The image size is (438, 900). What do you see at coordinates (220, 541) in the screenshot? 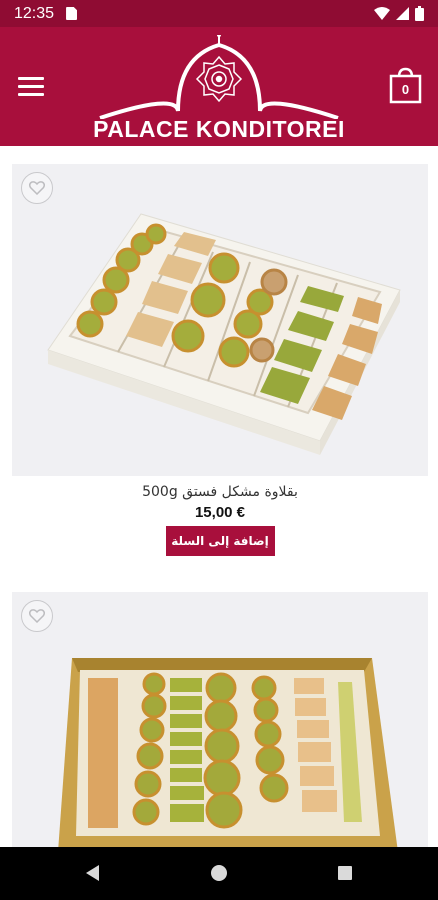
I see `add-to-cart-button: إضافة إلى السلة` at bounding box center [220, 541].